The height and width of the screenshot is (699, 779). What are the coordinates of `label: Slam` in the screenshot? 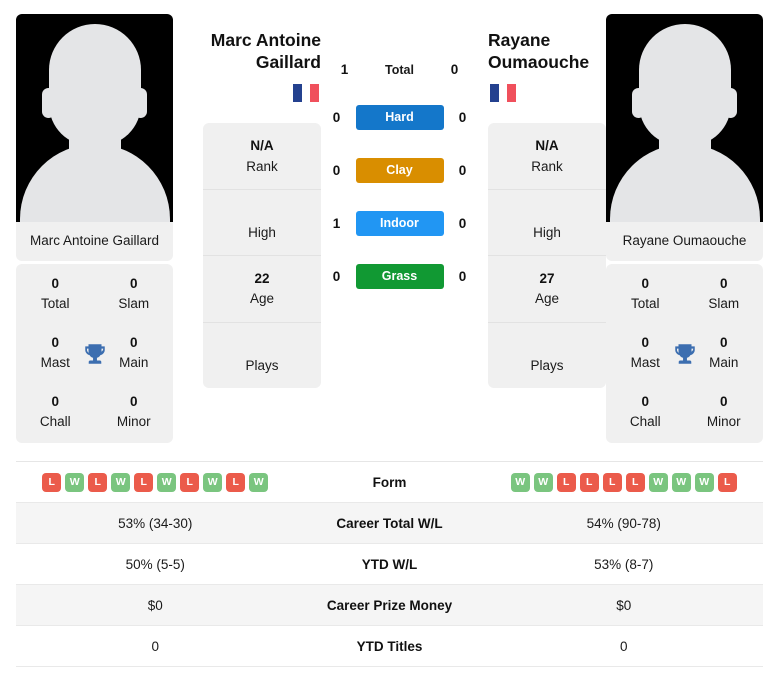 It's located at (134, 303).